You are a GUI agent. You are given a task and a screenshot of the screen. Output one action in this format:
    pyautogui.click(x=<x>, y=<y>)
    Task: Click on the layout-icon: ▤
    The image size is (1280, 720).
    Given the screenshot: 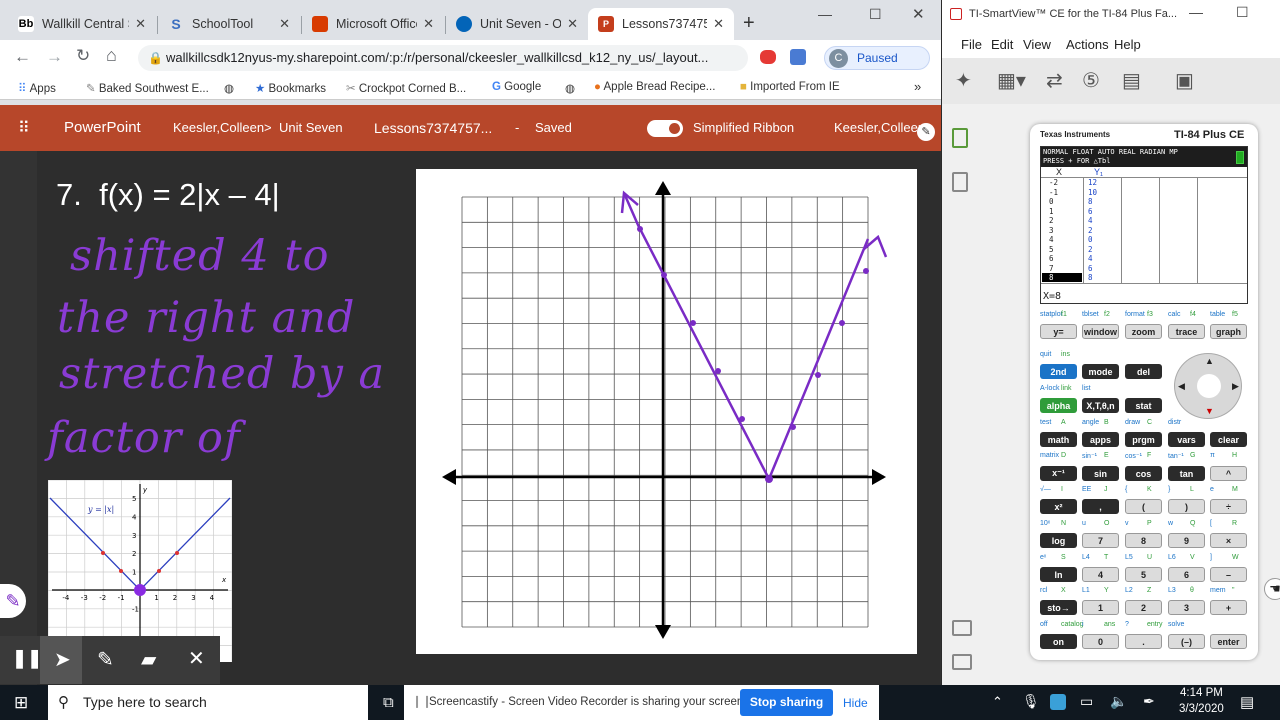 What is the action you would take?
    pyautogui.click(x=1131, y=80)
    